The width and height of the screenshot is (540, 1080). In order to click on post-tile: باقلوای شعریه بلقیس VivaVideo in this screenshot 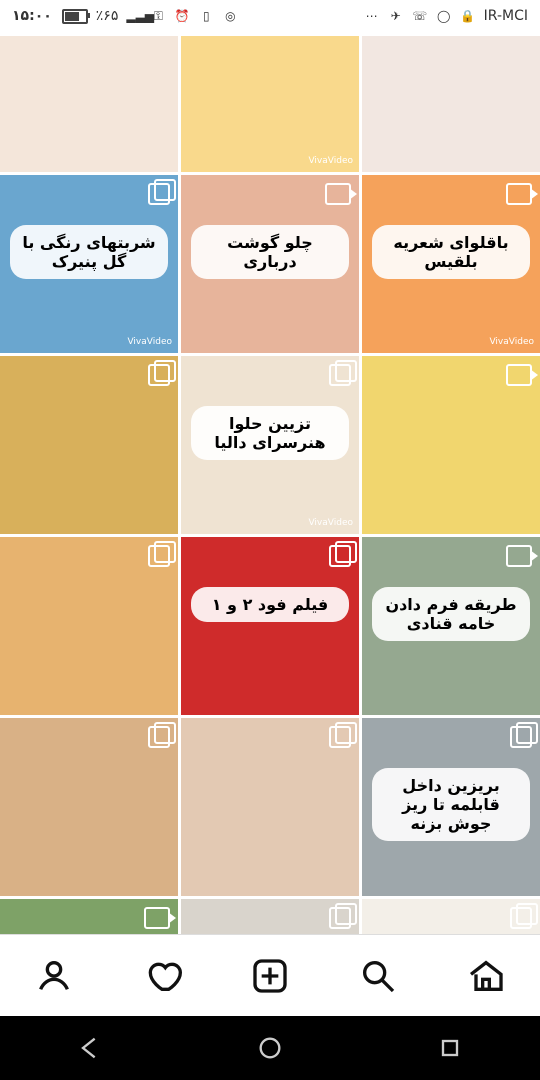, I will do `click(451, 264)`.